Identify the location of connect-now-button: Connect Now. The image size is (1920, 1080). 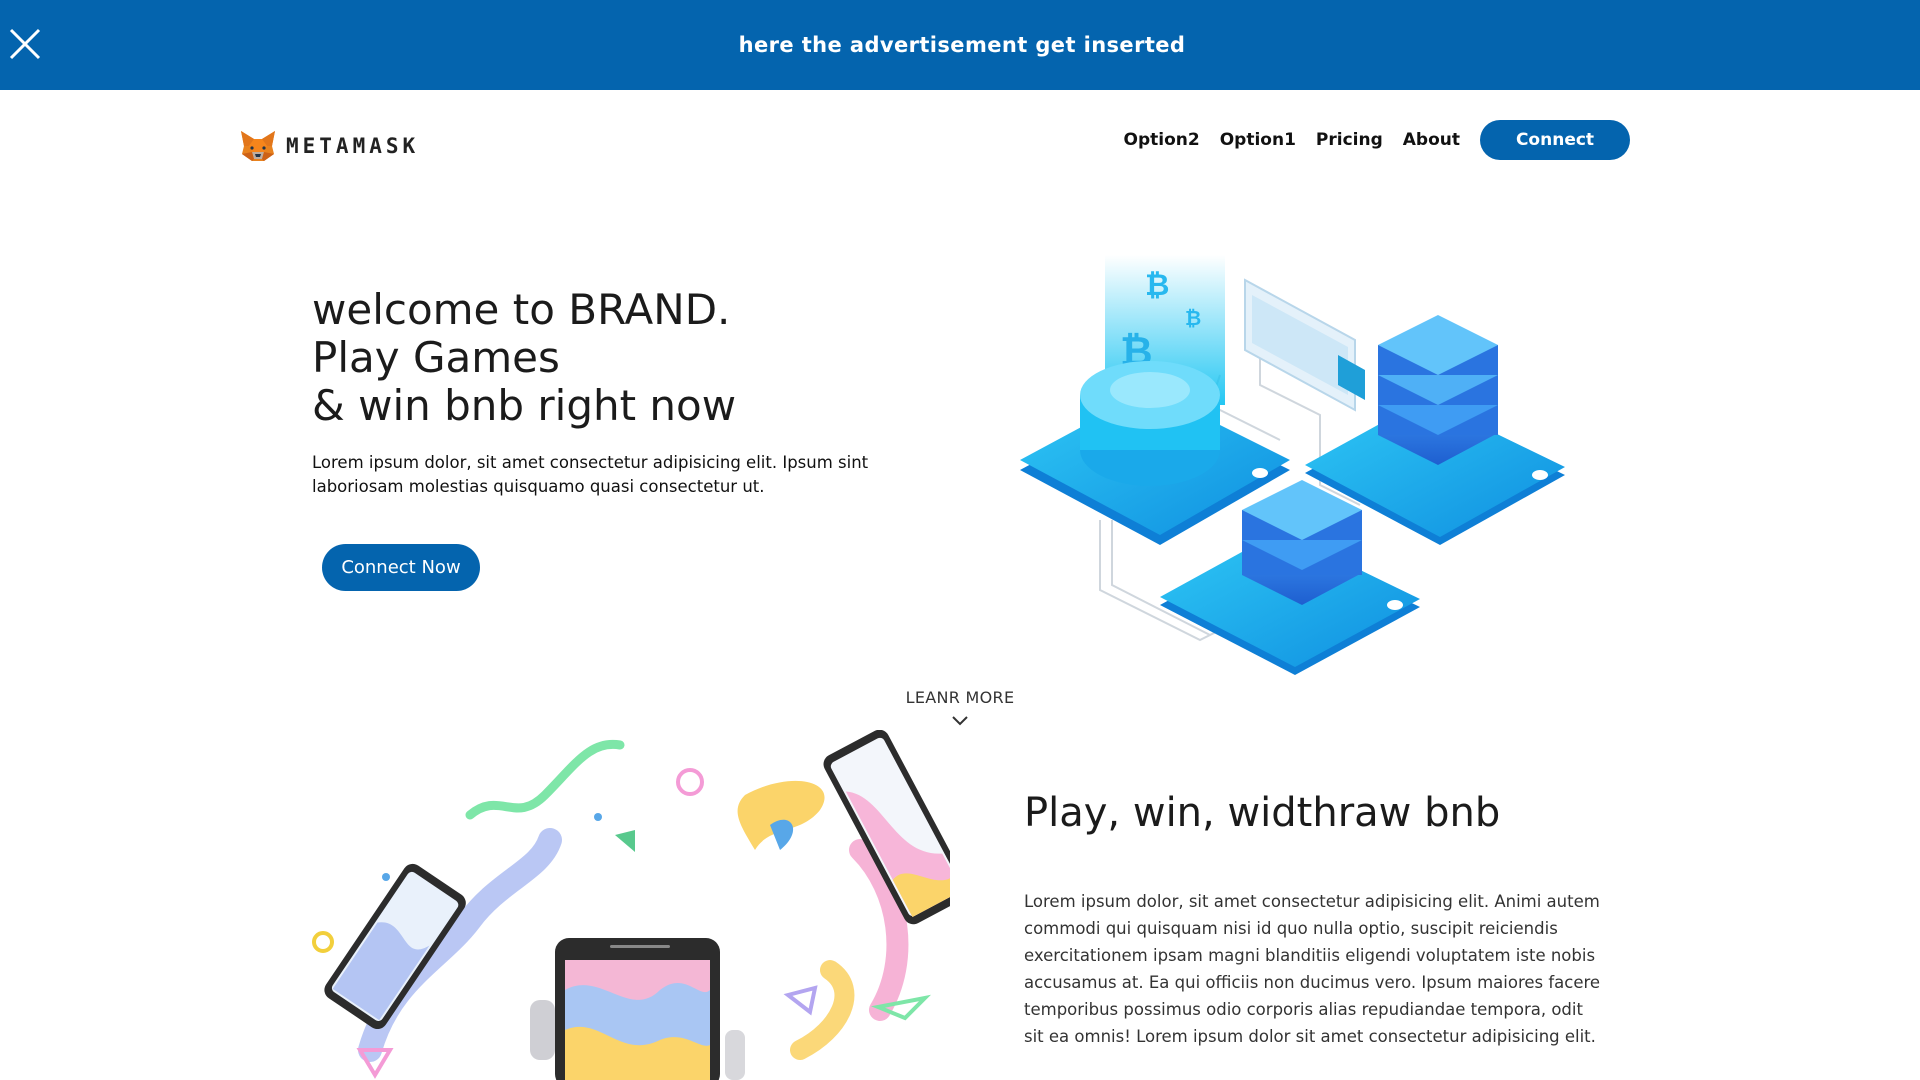
(401, 567).